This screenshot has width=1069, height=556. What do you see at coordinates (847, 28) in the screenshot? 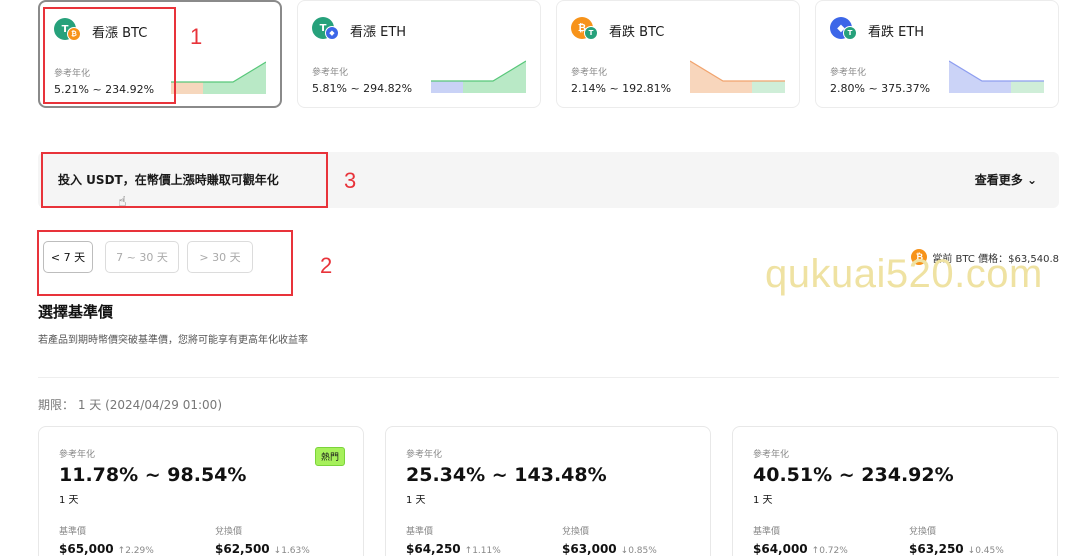
I see `eth-usdt-icon: ◆ T` at bounding box center [847, 28].